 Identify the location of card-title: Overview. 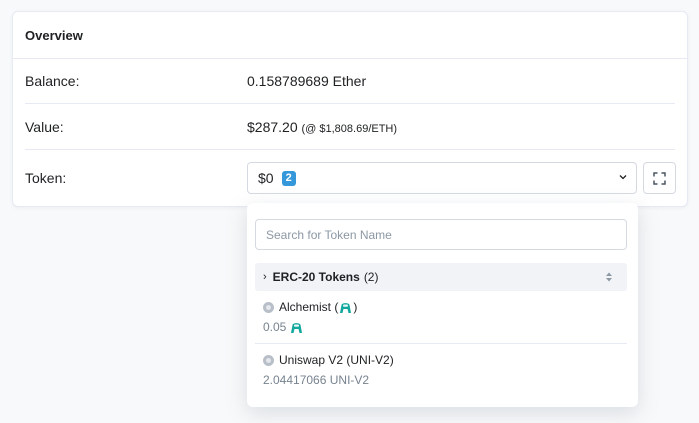
(350, 35).